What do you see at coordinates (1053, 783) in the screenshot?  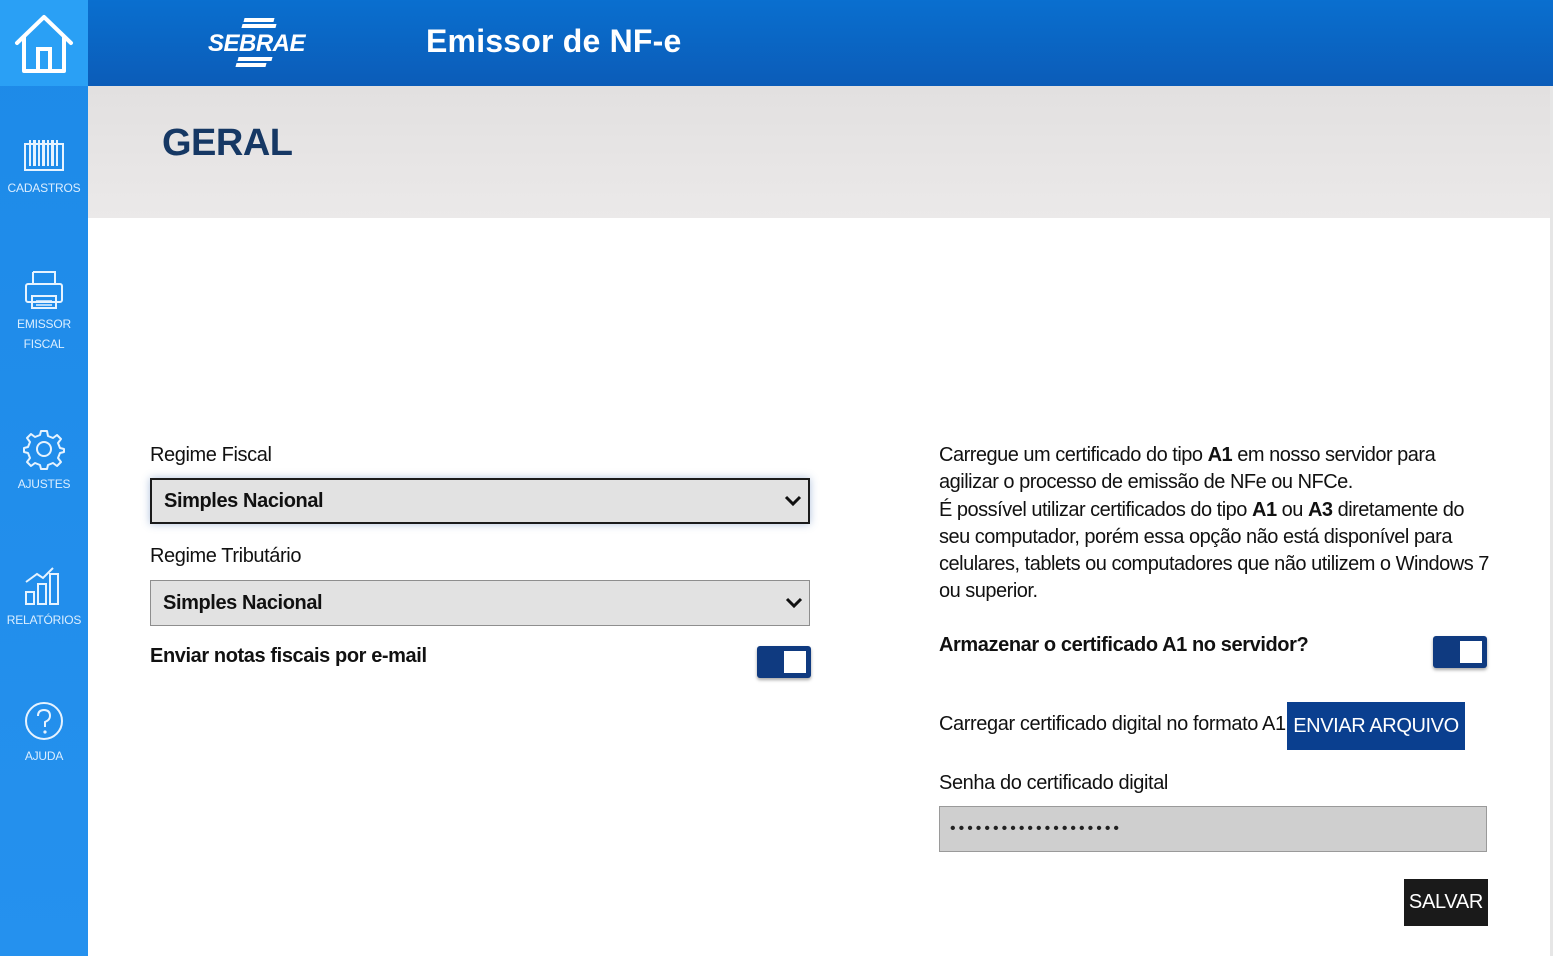 I see `certificate-password-label: Senha do certificado digital` at bounding box center [1053, 783].